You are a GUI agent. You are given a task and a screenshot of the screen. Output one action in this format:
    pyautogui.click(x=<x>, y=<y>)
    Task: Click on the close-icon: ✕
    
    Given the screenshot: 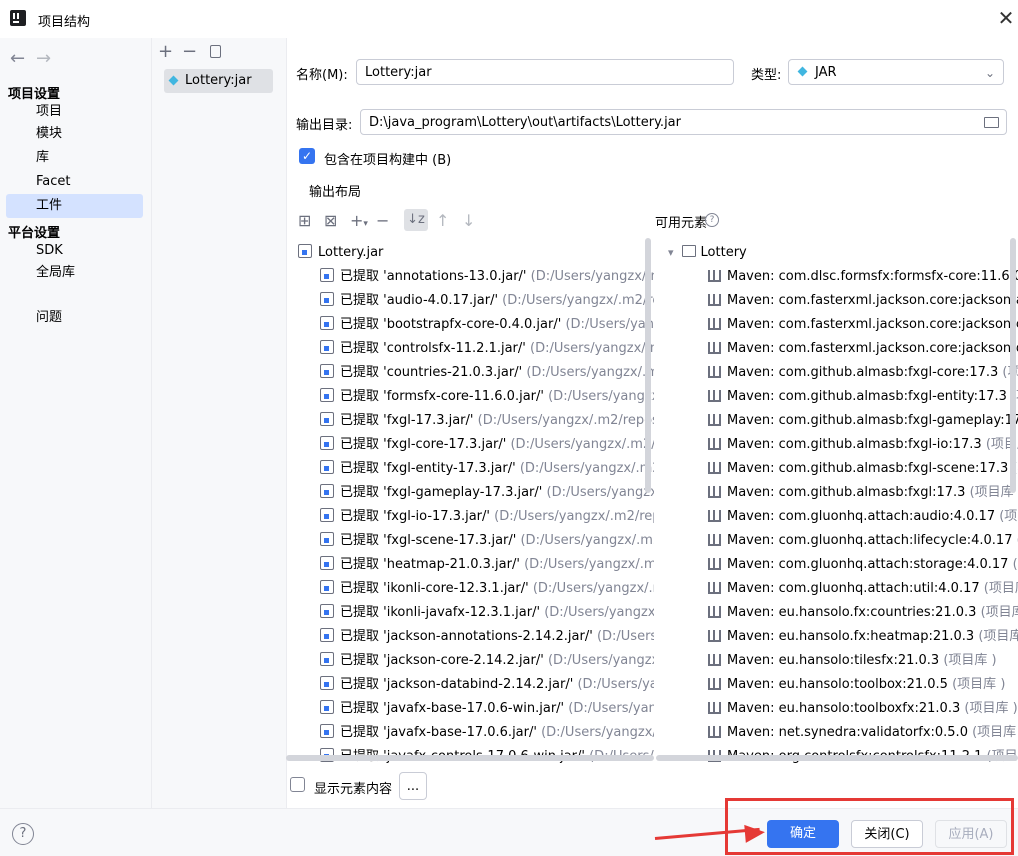 What is the action you would take?
    pyautogui.click(x=1006, y=18)
    